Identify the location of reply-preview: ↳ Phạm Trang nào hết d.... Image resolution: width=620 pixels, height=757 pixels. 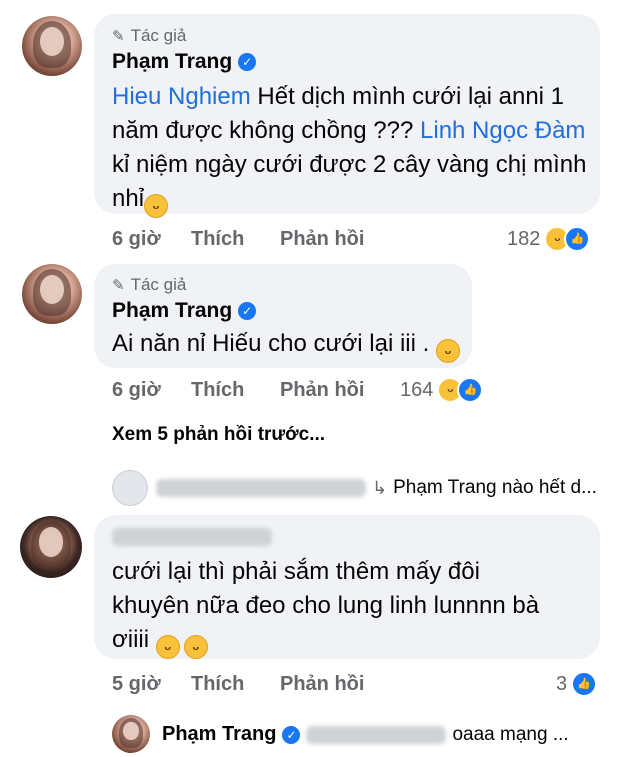
(376, 488).